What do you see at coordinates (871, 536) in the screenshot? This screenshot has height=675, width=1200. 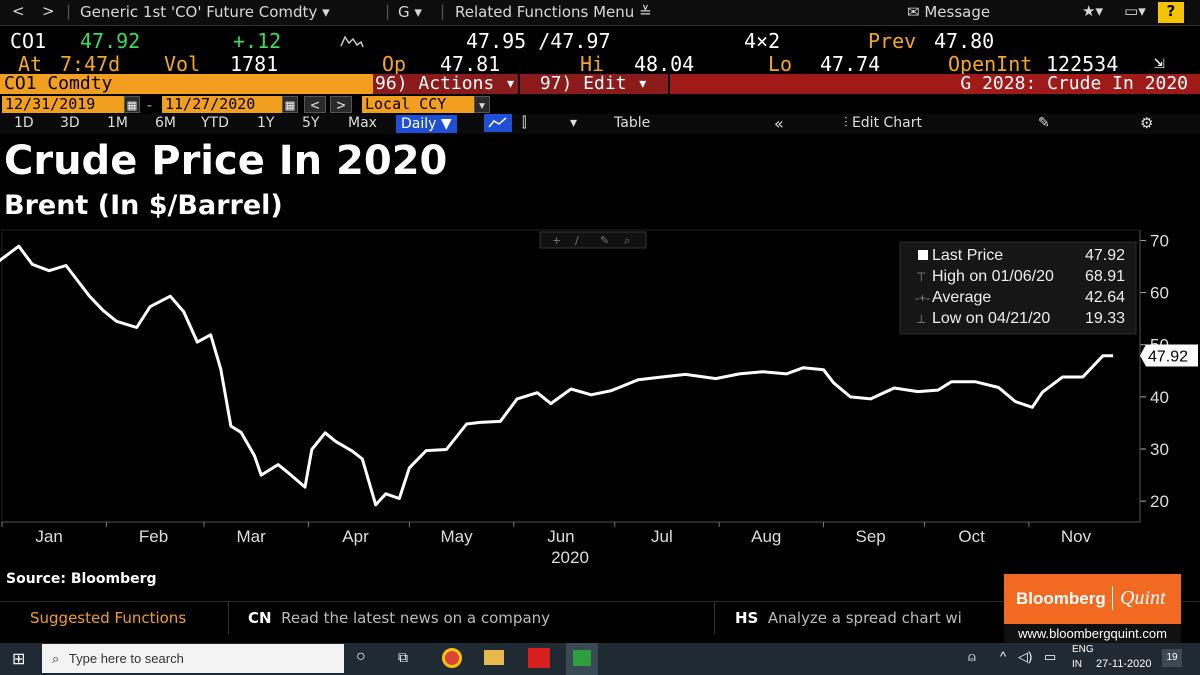 I see `x-tick-label: Sep` at bounding box center [871, 536].